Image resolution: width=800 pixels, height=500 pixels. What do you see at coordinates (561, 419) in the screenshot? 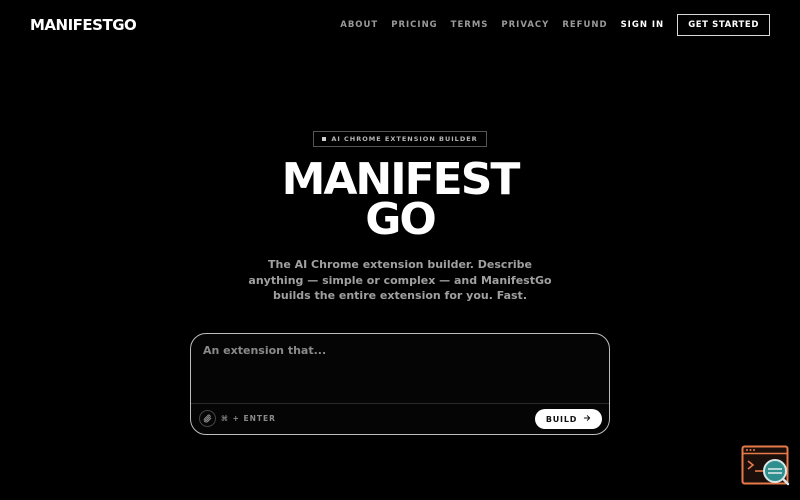
I see `build-button-label: BUILD` at bounding box center [561, 419].